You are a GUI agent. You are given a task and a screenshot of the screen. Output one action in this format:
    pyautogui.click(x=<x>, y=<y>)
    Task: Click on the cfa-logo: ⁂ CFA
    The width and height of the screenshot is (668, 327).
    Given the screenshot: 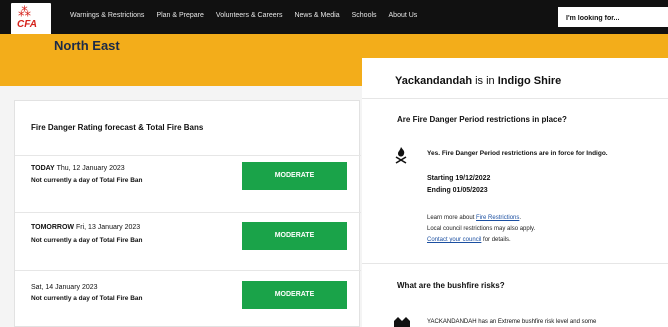 What is the action you would take?
    pyautogui.click(x=31, y=19)
    